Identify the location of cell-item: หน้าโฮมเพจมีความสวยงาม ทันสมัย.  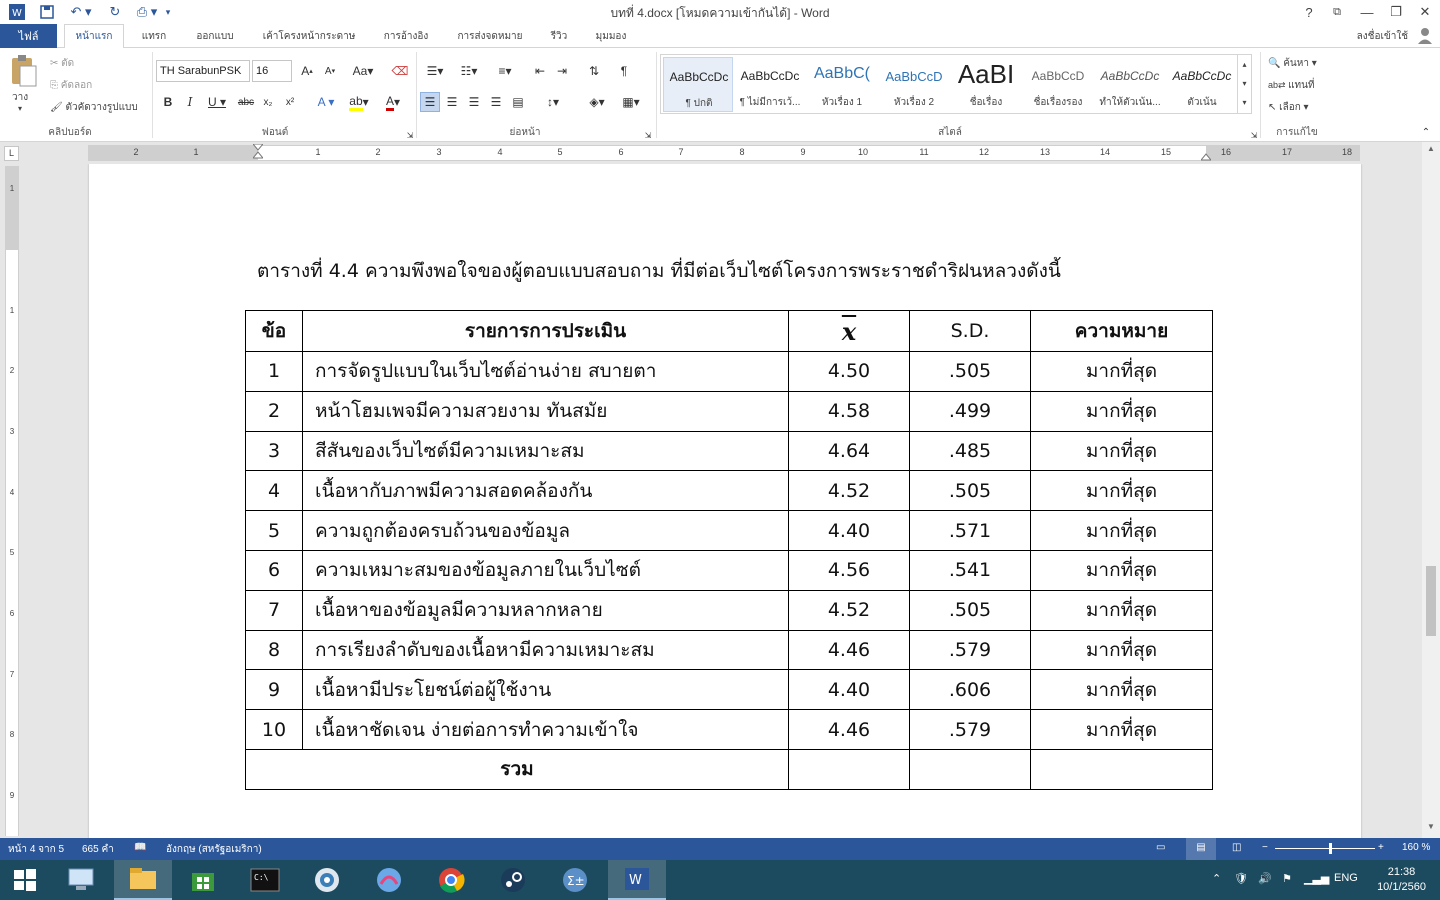
(545, 411).